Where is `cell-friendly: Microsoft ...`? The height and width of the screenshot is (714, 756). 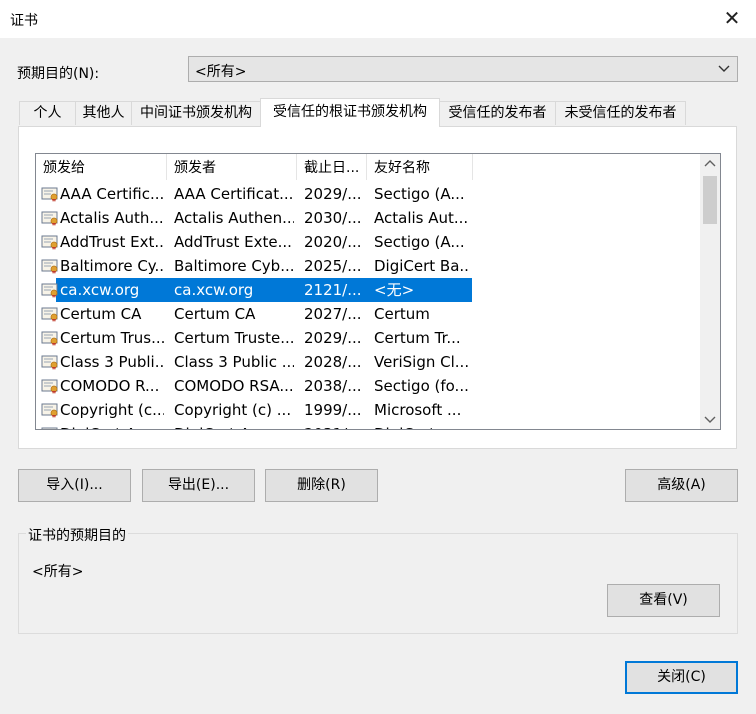 cell-friendly: Microsoft ... is located at coordinates (418, 410).